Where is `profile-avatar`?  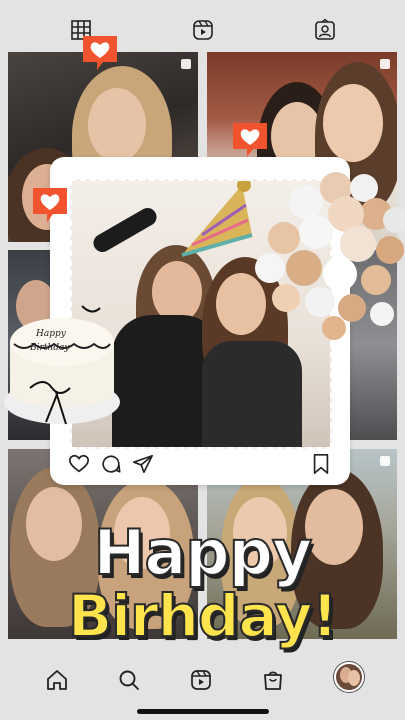 profile-avatar is located at coordinates (349, 677).